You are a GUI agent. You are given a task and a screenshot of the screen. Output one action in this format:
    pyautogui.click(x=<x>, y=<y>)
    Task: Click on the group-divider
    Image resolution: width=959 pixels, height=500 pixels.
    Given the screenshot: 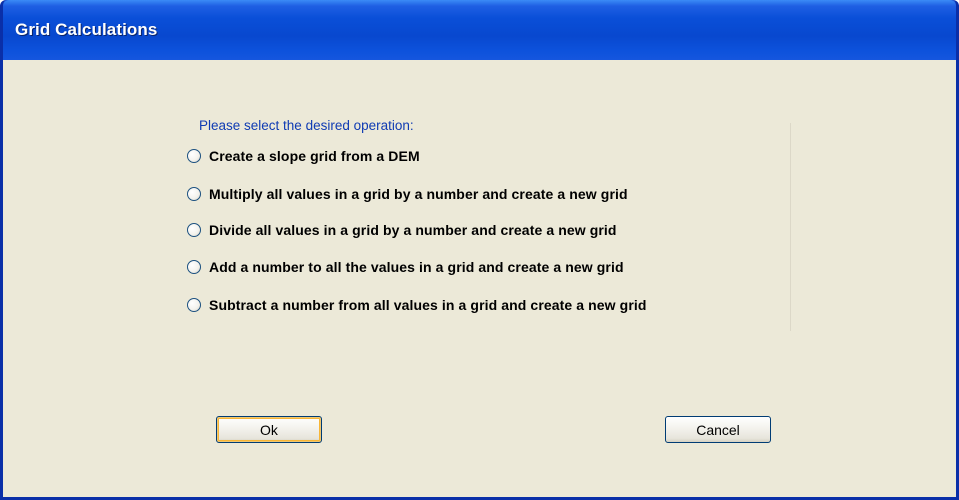 What is the action you would take?
    pyautogui.click(x=790, y=227)
    